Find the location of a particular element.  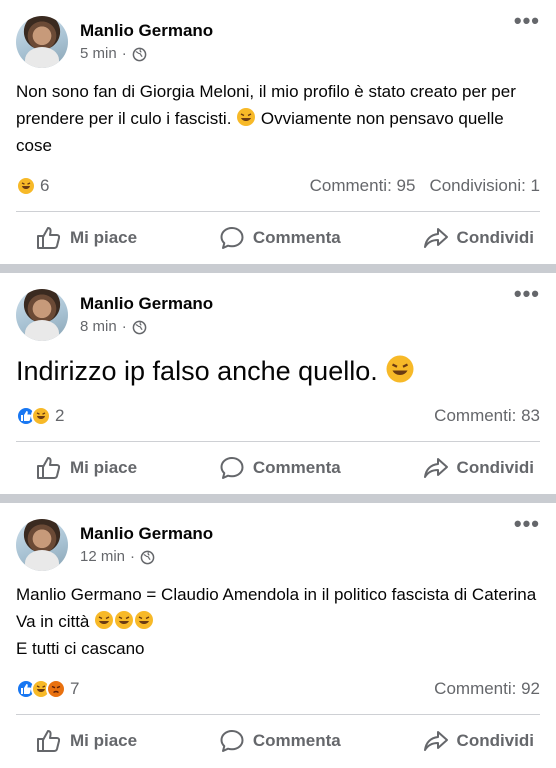

timestamp: 12 min is located at coordinates (102, 557).